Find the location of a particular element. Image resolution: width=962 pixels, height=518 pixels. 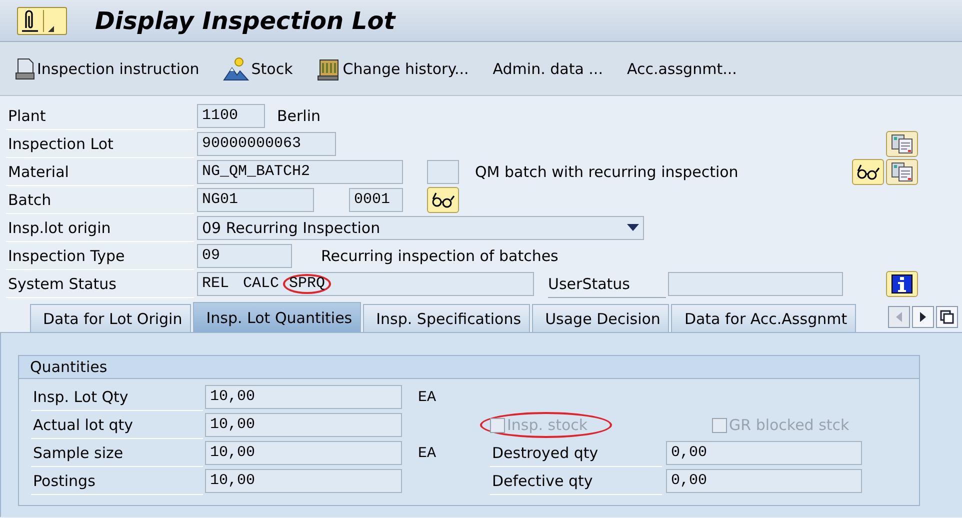

field-label: Plant is located at coordinates (100, 116).